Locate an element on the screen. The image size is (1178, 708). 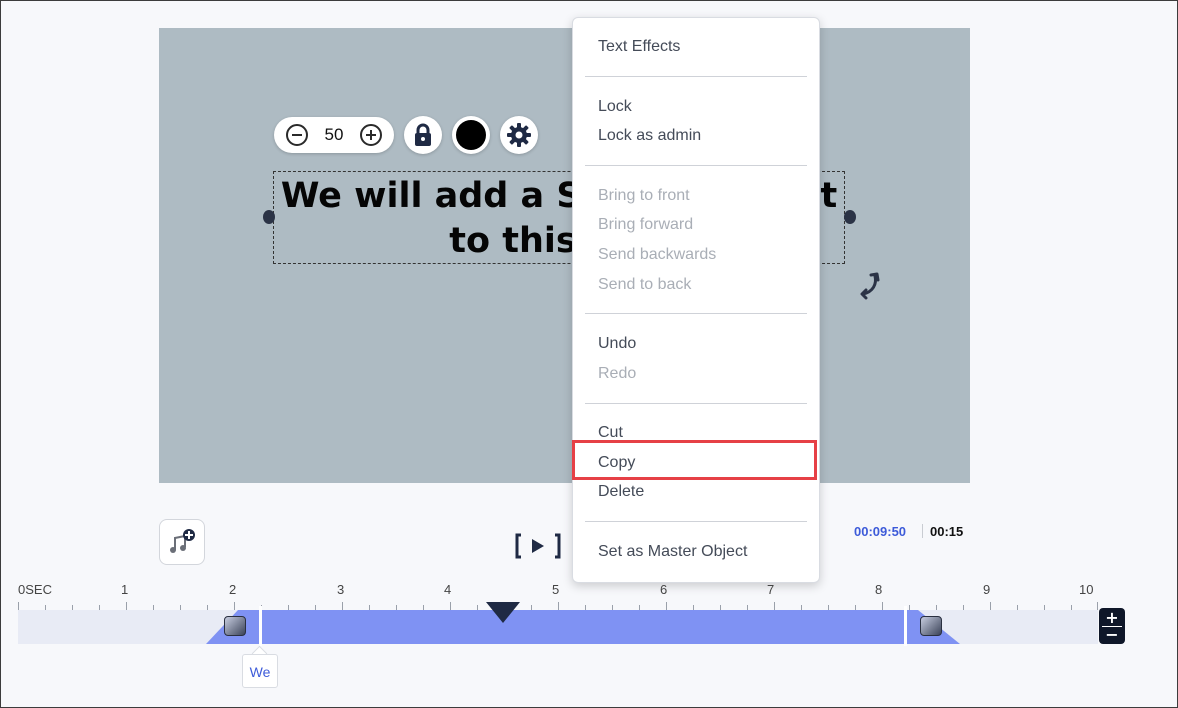
menu-item-lock: Lock is located at coordinates (615, 107).